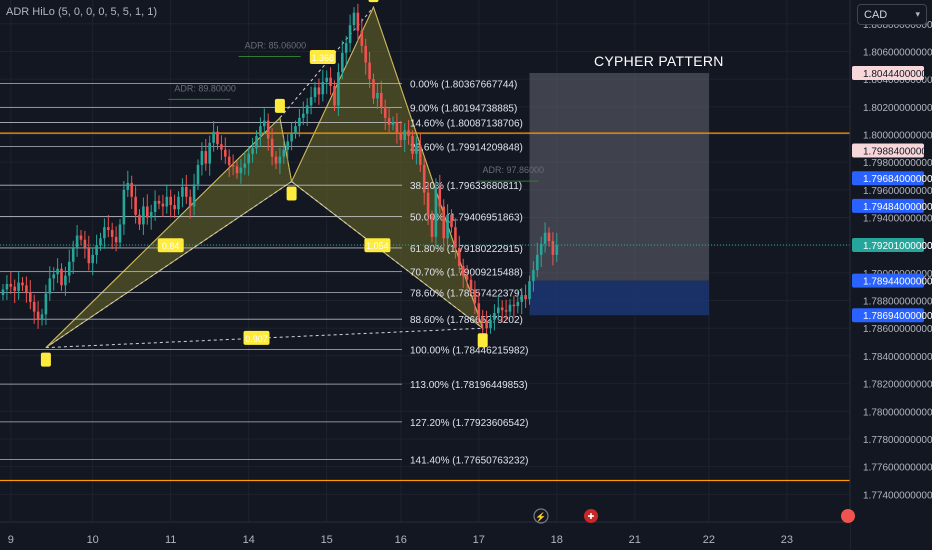 The height and width of the screenshot is (550, 932). What do you see at coordinates (848, 516) in the screenshot?
I see `event-icon` at bounding box center [848, 516].